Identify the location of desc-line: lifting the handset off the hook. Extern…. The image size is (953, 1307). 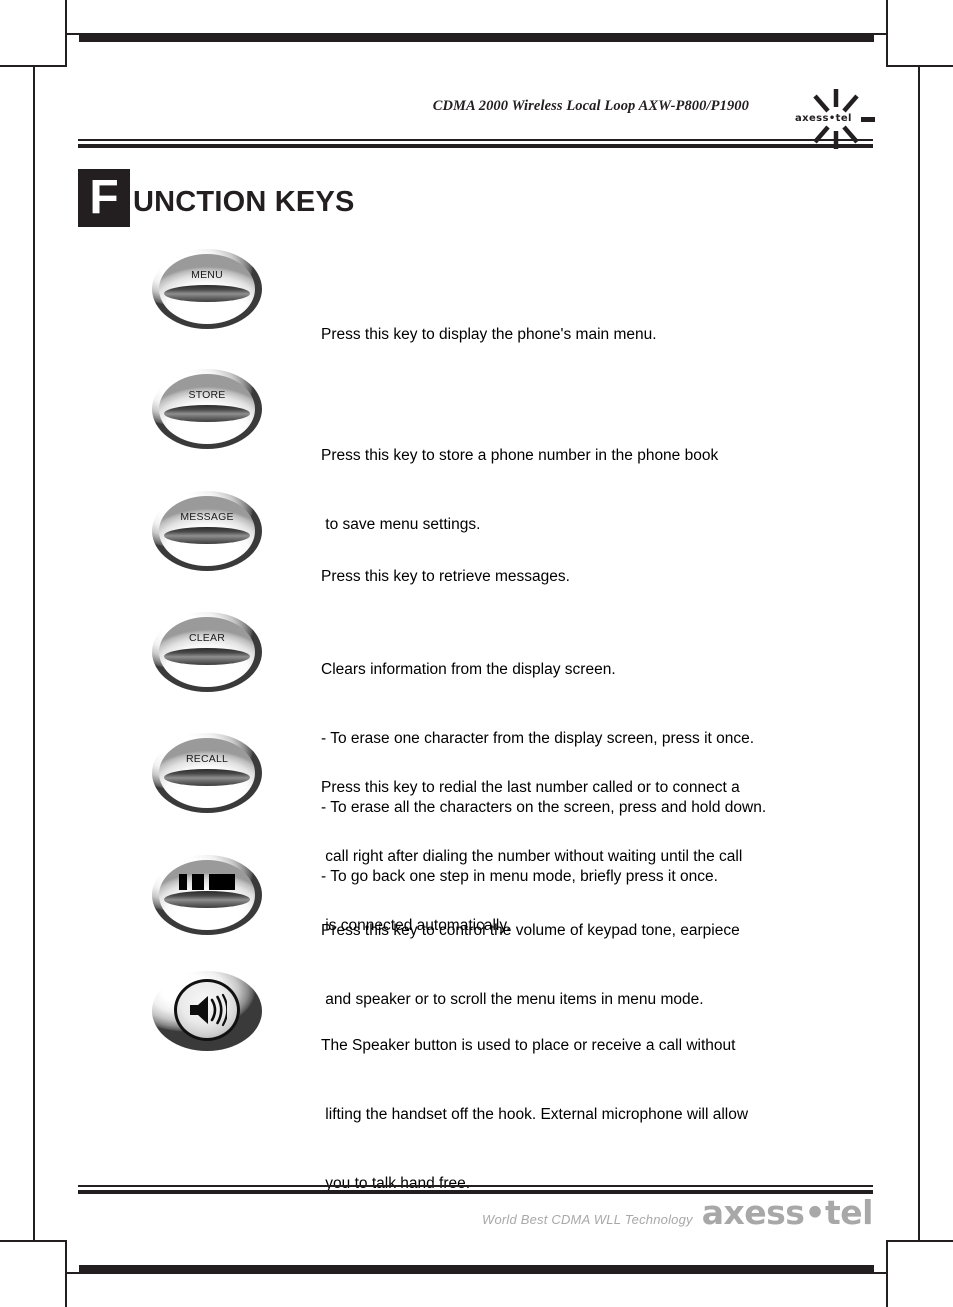
(535, 1114).